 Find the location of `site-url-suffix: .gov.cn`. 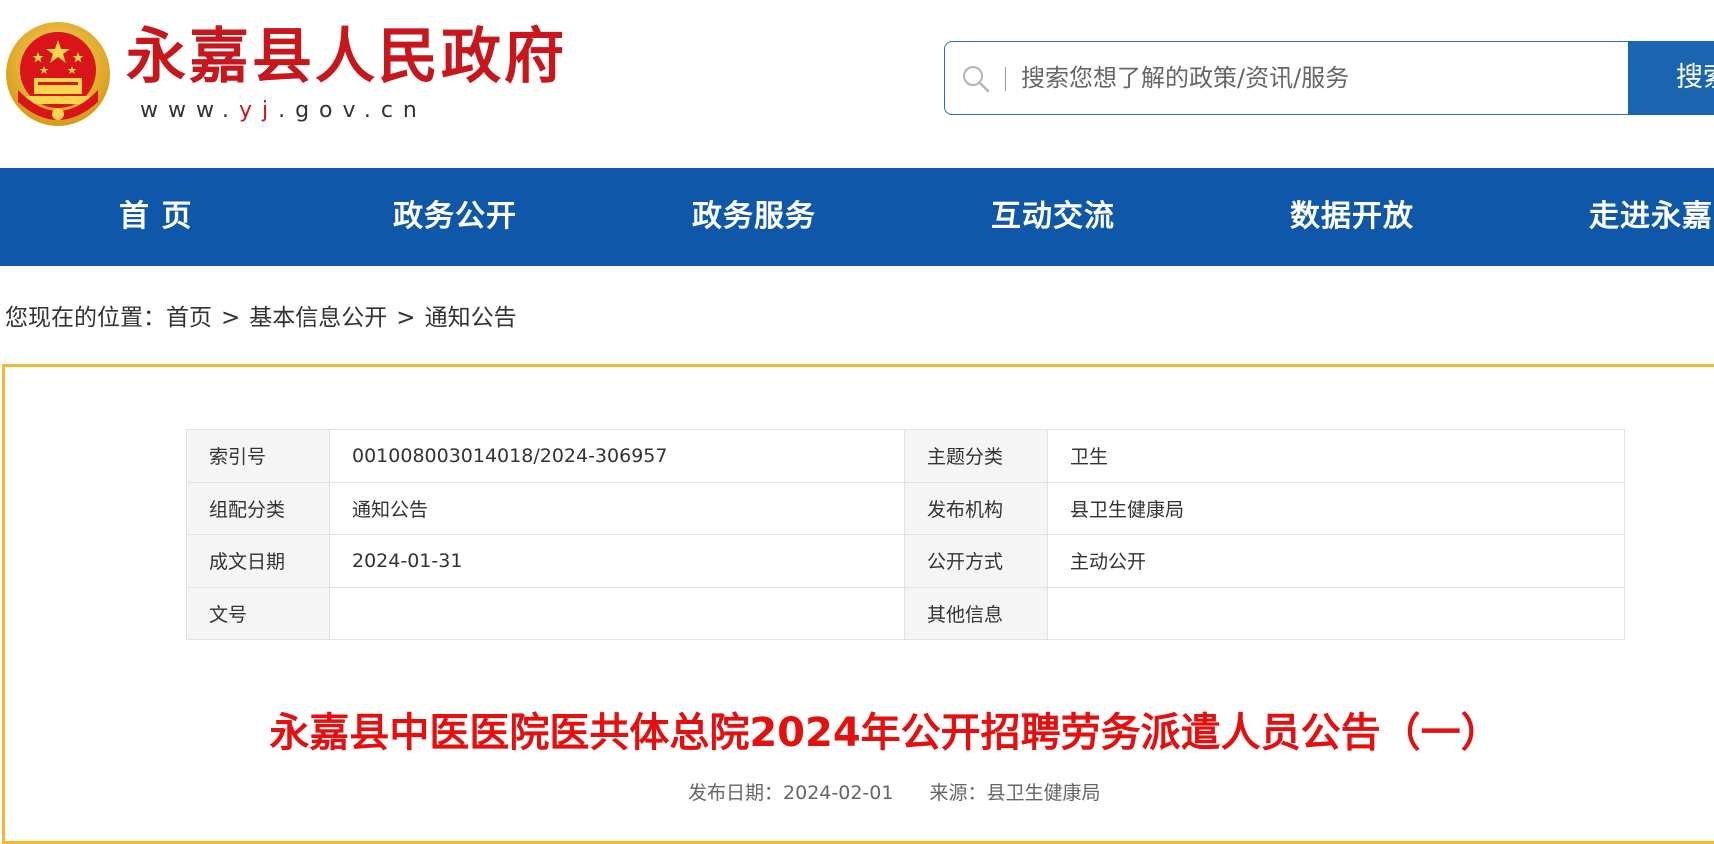

site-url-suffix: .gov.cn is located at coordinates (352, 110).